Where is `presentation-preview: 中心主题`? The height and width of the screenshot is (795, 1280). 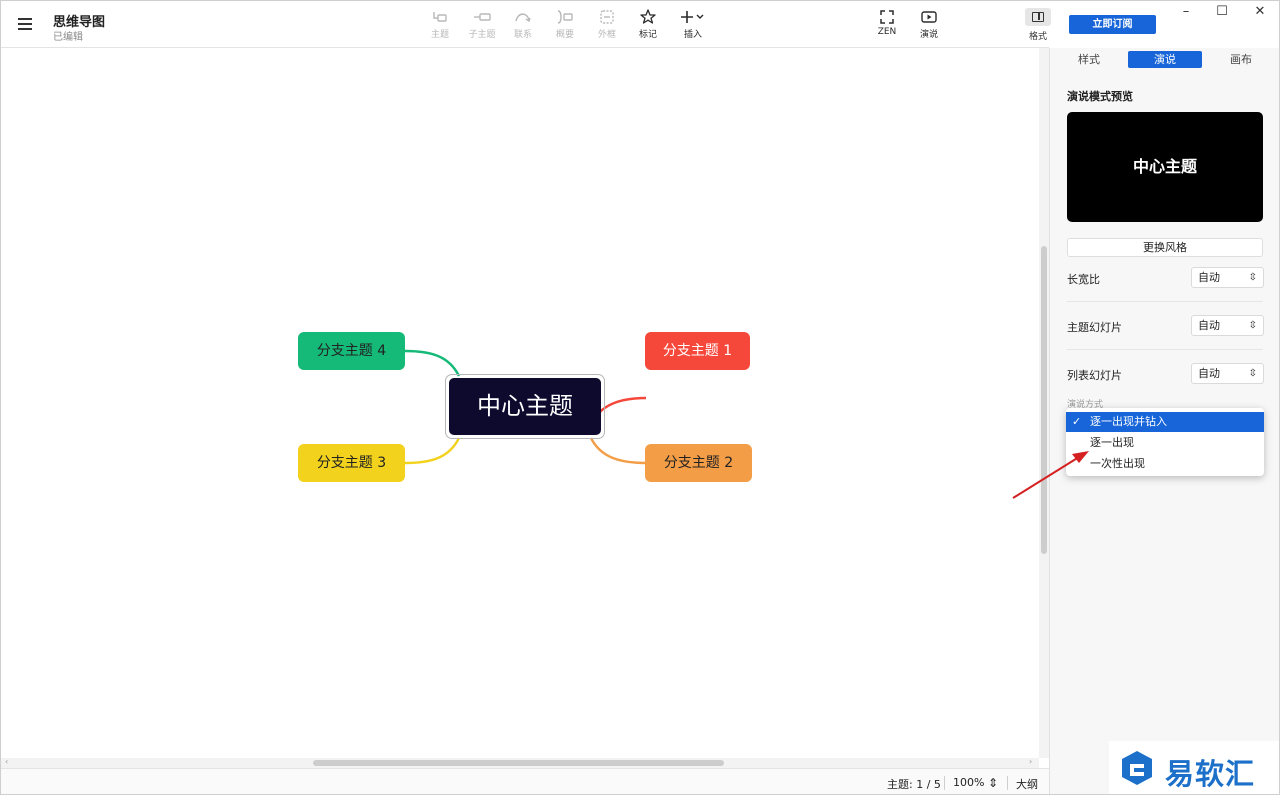 presentation-preview: 中心主题 is located at coordinates (1165, 167).